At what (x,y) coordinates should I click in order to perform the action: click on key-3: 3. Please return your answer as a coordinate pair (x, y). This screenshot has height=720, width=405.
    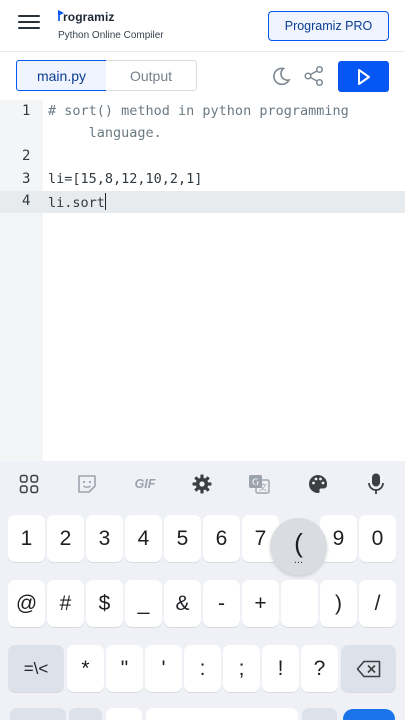
    Looking at the image, I should click on (104, 538).